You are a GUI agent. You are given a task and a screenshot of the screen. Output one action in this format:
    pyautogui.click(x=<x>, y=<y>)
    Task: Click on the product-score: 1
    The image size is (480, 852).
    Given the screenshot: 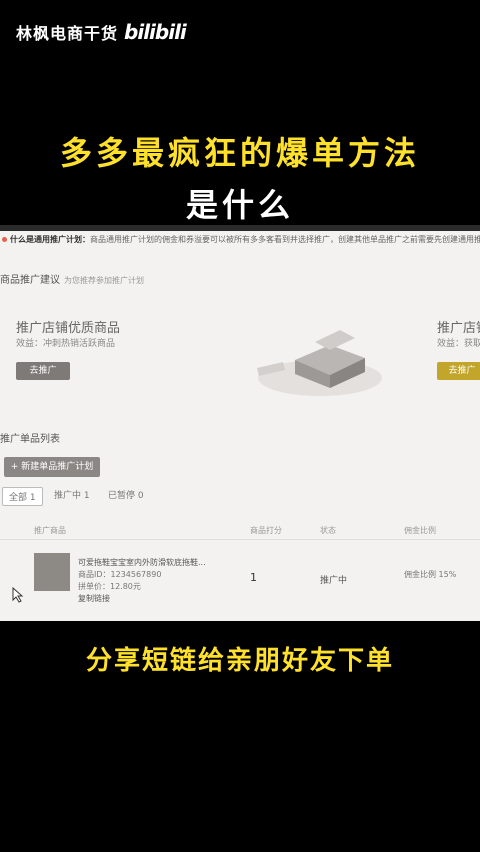 What is the action you would take?
    pyautogui.click(x=253, y=577)
    